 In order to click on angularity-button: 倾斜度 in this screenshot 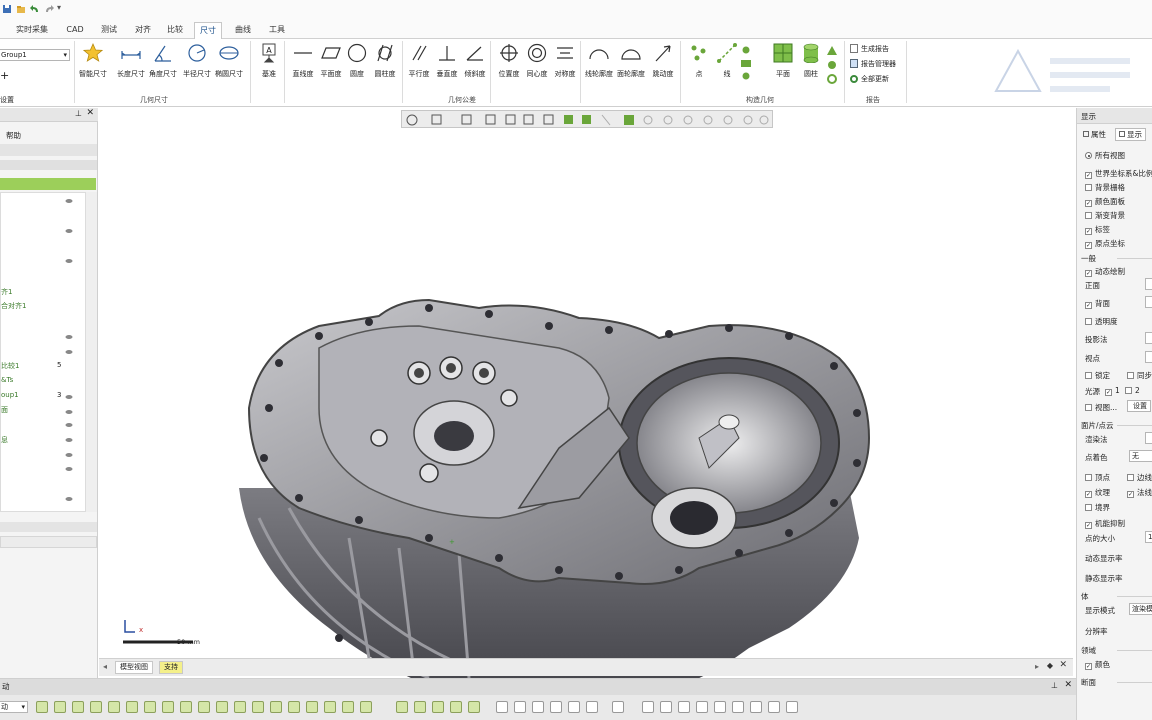, I will do `click(475, 65)`.